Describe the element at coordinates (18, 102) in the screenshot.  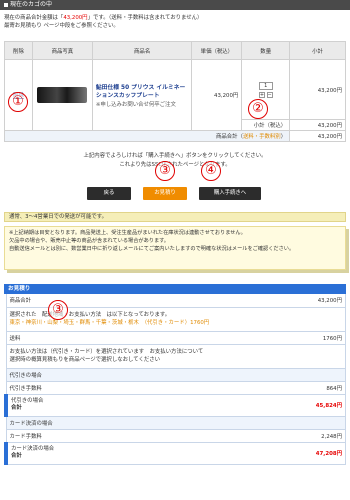
I see `marker-1: ①` at that location.